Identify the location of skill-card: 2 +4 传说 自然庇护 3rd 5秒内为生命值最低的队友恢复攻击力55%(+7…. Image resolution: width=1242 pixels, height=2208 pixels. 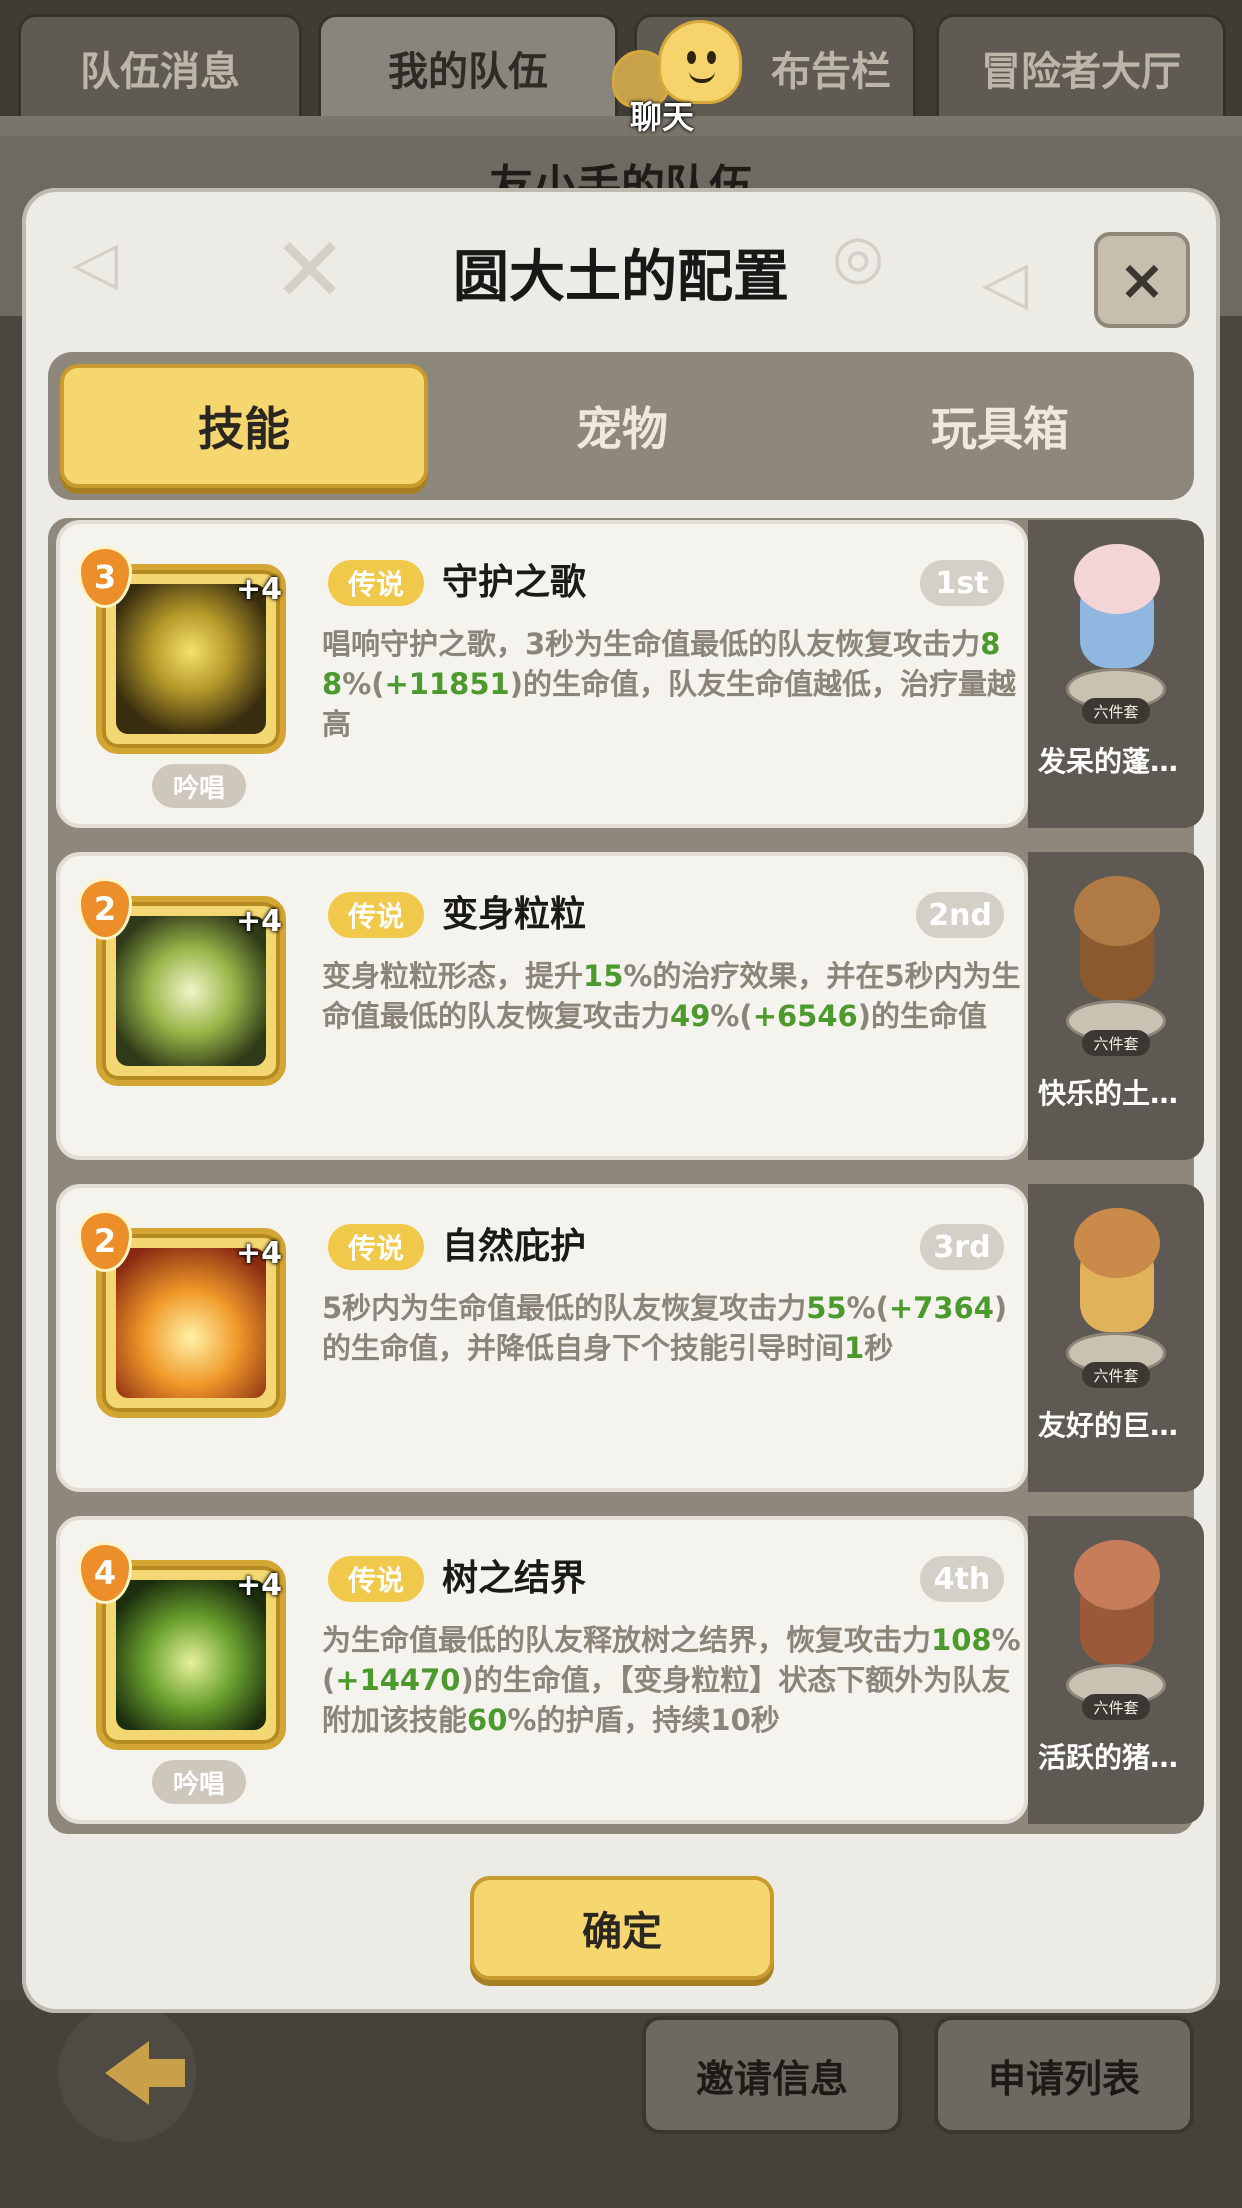
(542, 1338).